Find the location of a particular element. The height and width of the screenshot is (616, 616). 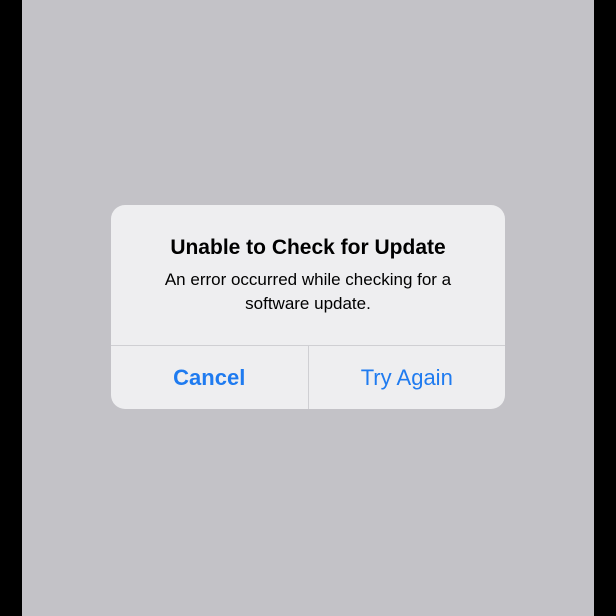

try-again-button: Try Again is located at coordinates (407, 377).